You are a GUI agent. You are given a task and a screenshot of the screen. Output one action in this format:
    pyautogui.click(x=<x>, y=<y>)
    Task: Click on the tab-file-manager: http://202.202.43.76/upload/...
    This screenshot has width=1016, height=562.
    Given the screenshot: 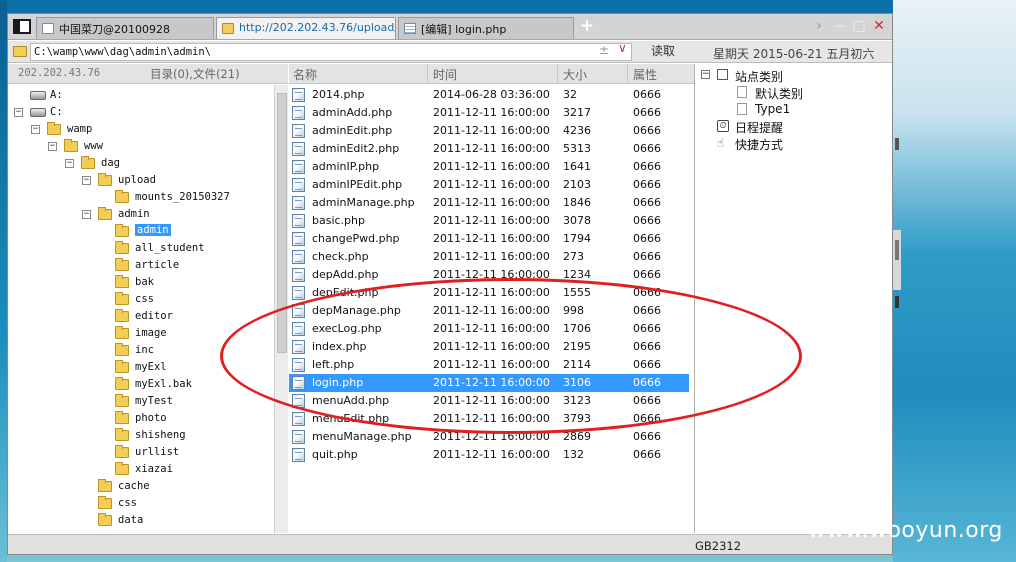 What is the action you would take?
    pyautogui.click(x=306, y=28)
    